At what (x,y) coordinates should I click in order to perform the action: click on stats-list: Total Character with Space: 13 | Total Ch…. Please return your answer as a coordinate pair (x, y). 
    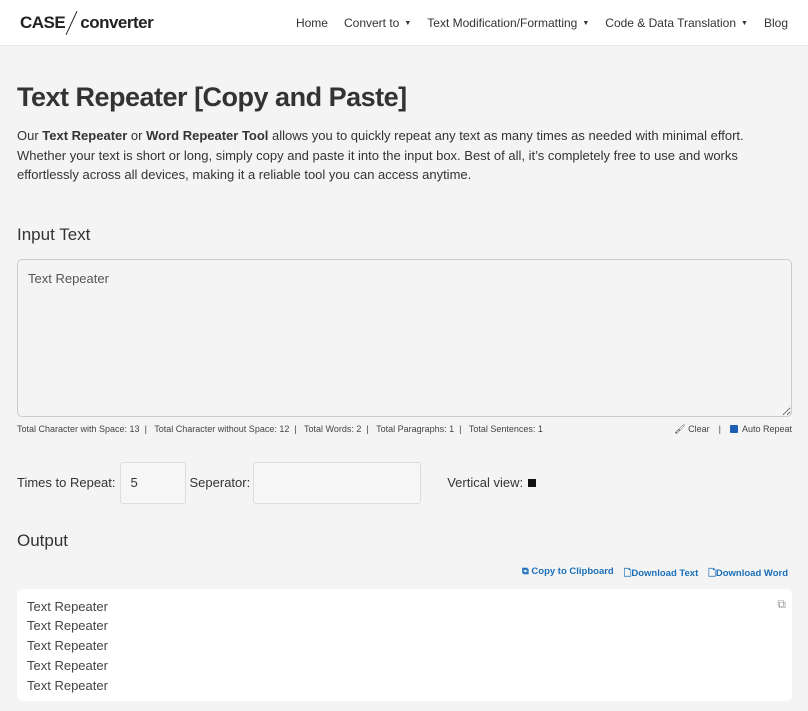
    Looking at the image, I should click on (280, 429).